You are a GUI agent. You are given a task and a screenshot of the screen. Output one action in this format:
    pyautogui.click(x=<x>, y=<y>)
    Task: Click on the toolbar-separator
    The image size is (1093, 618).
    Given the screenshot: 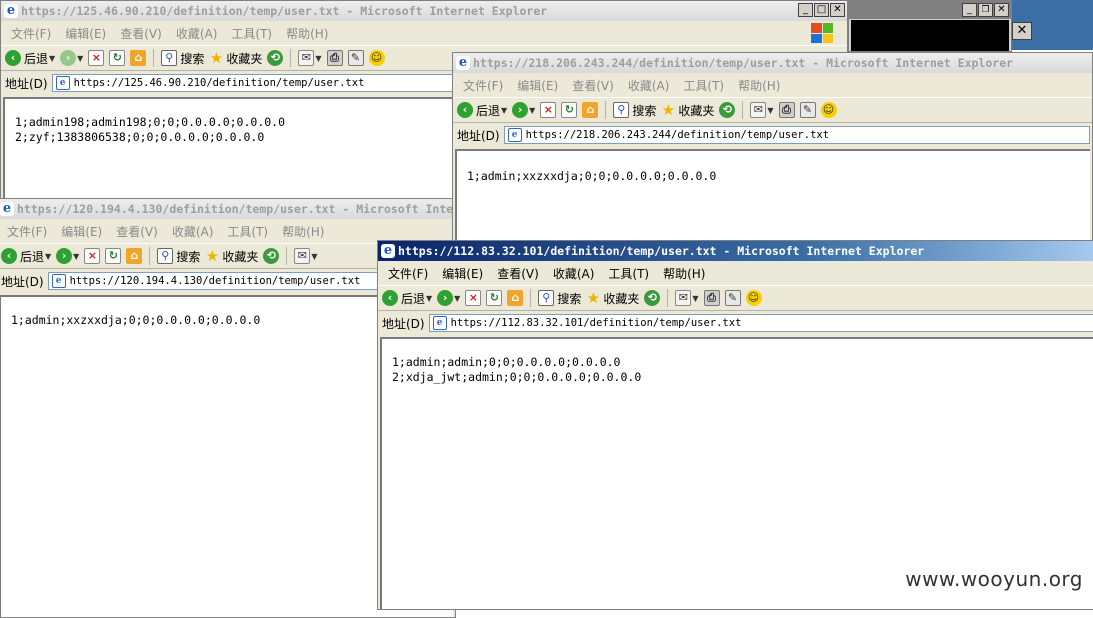 What is the action you would take?
    pyautogui.click(x=154, y=58)
    